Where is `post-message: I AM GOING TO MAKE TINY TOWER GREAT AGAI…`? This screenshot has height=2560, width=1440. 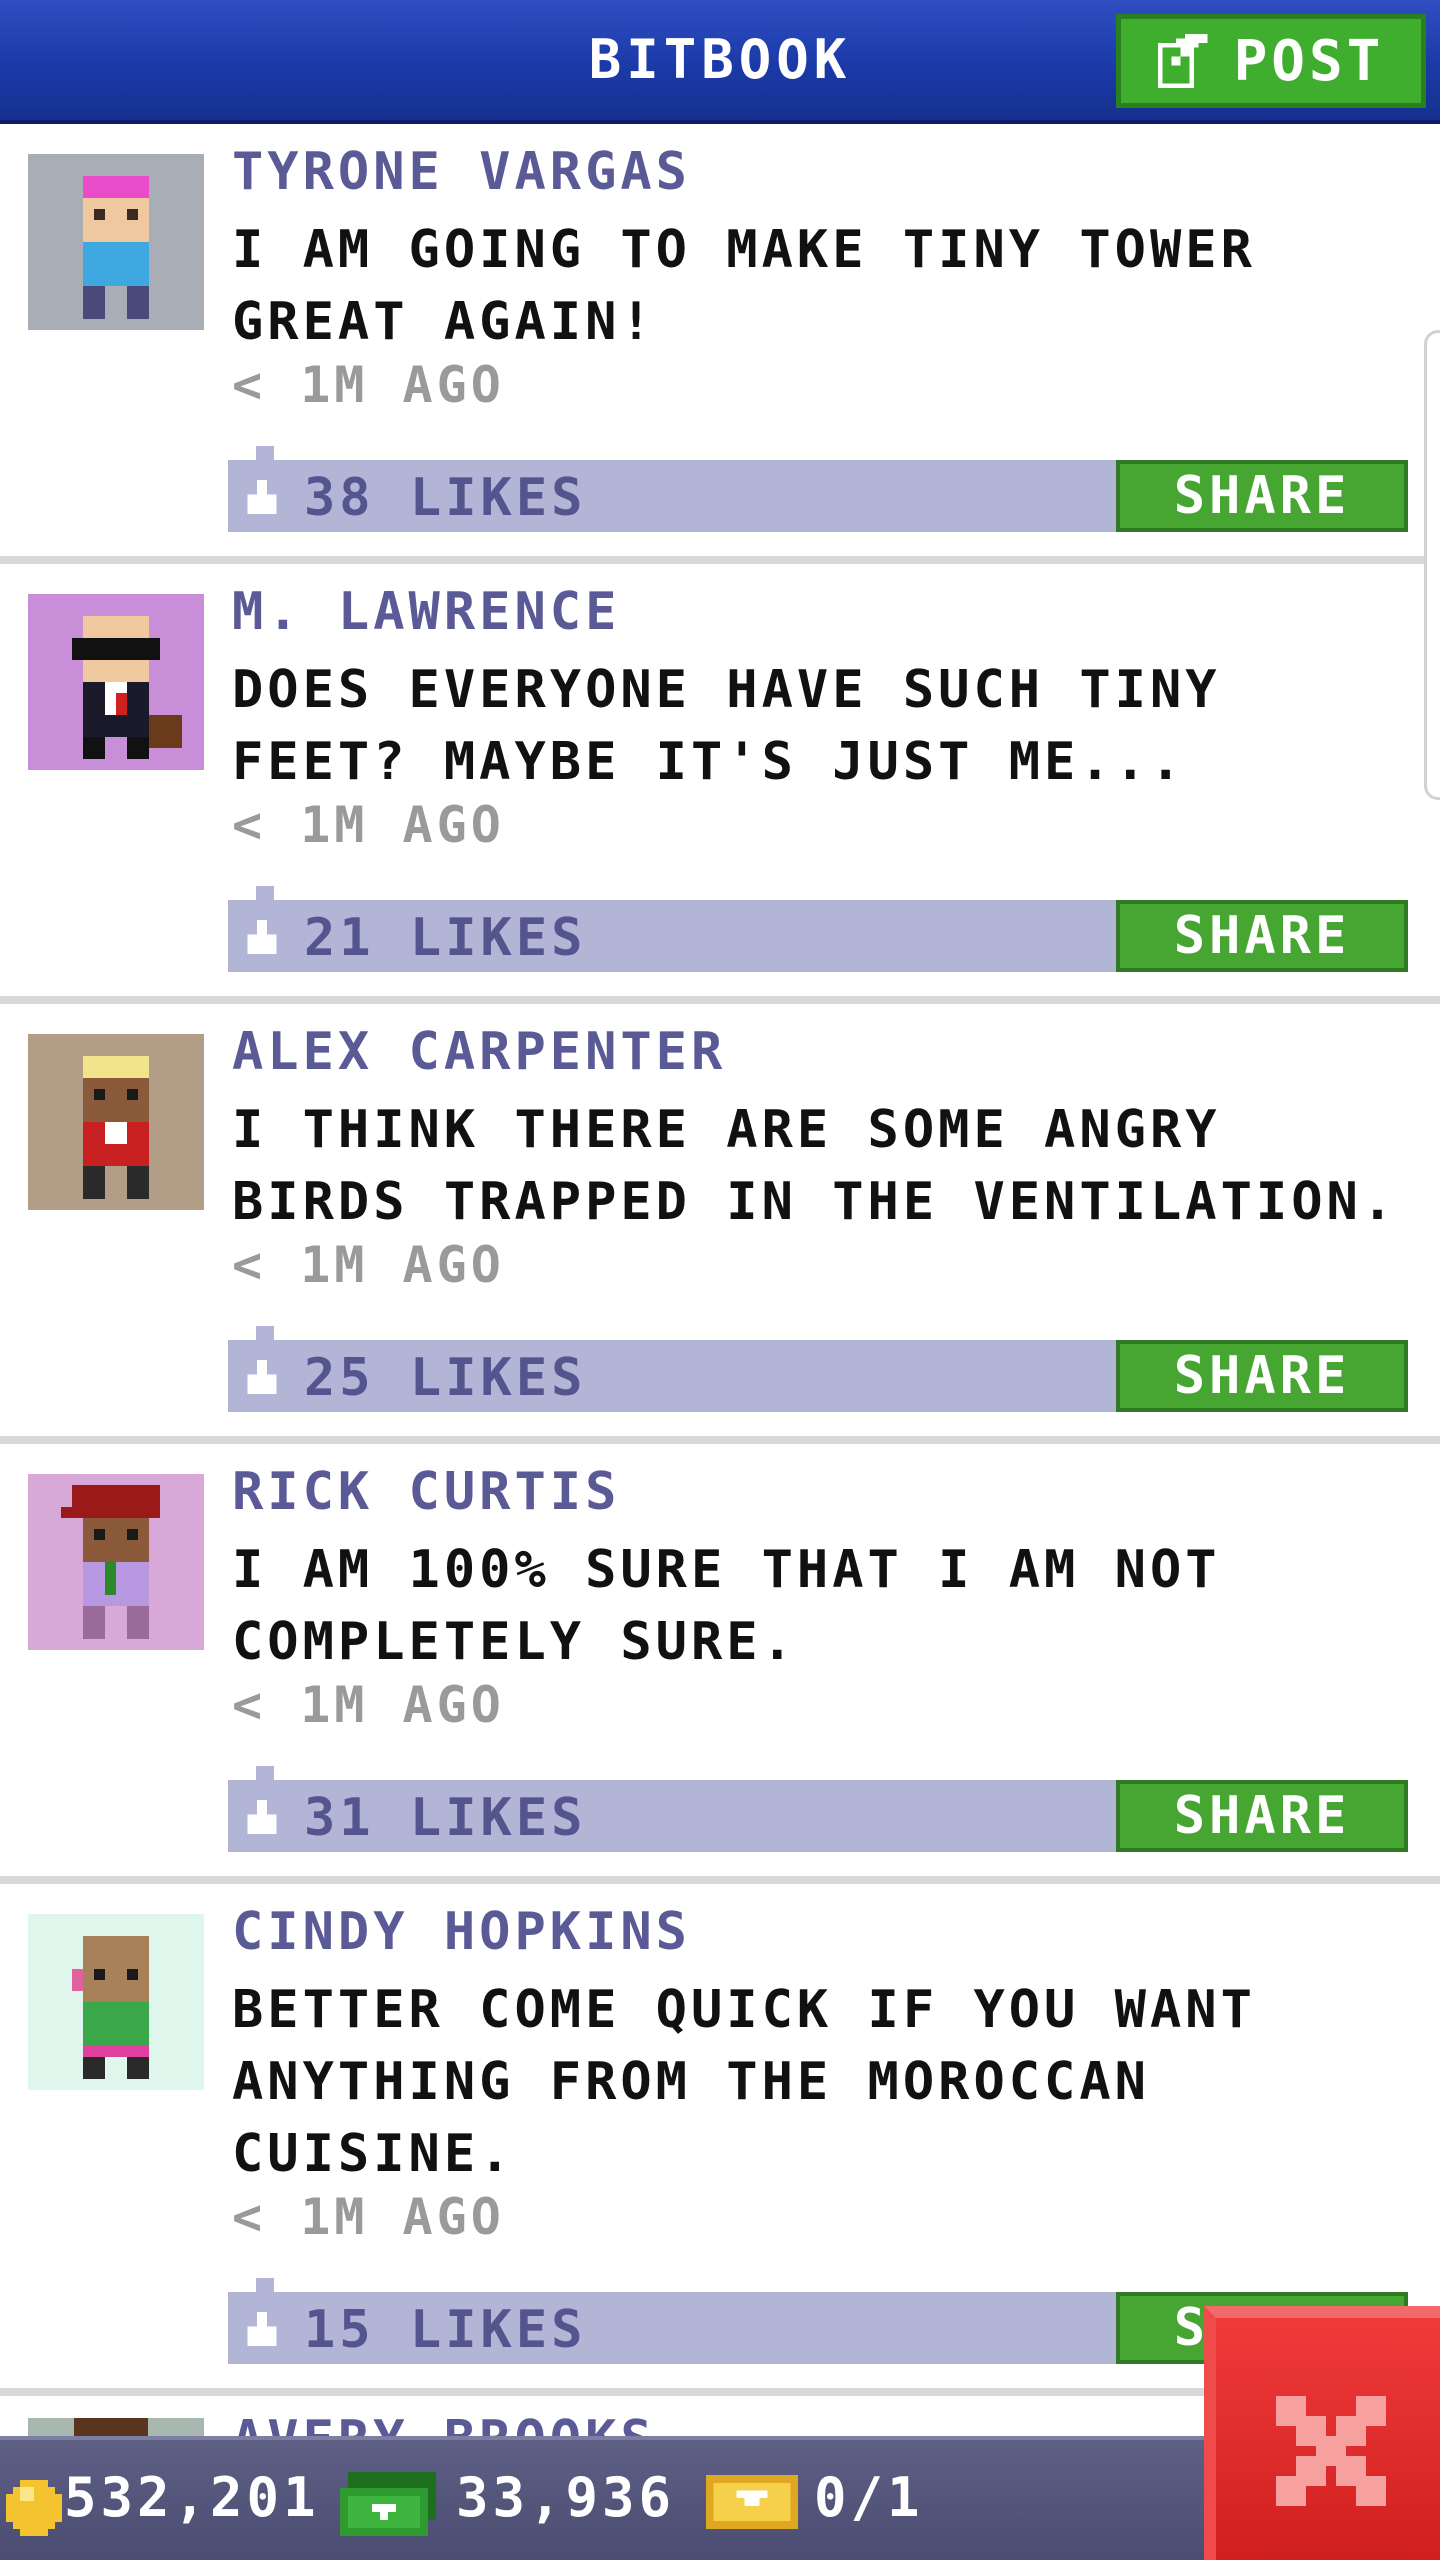 post-message: I AM GOING TO MAKE TINY TOWER GREAT AGAI… is located at coordinates (744, 286).